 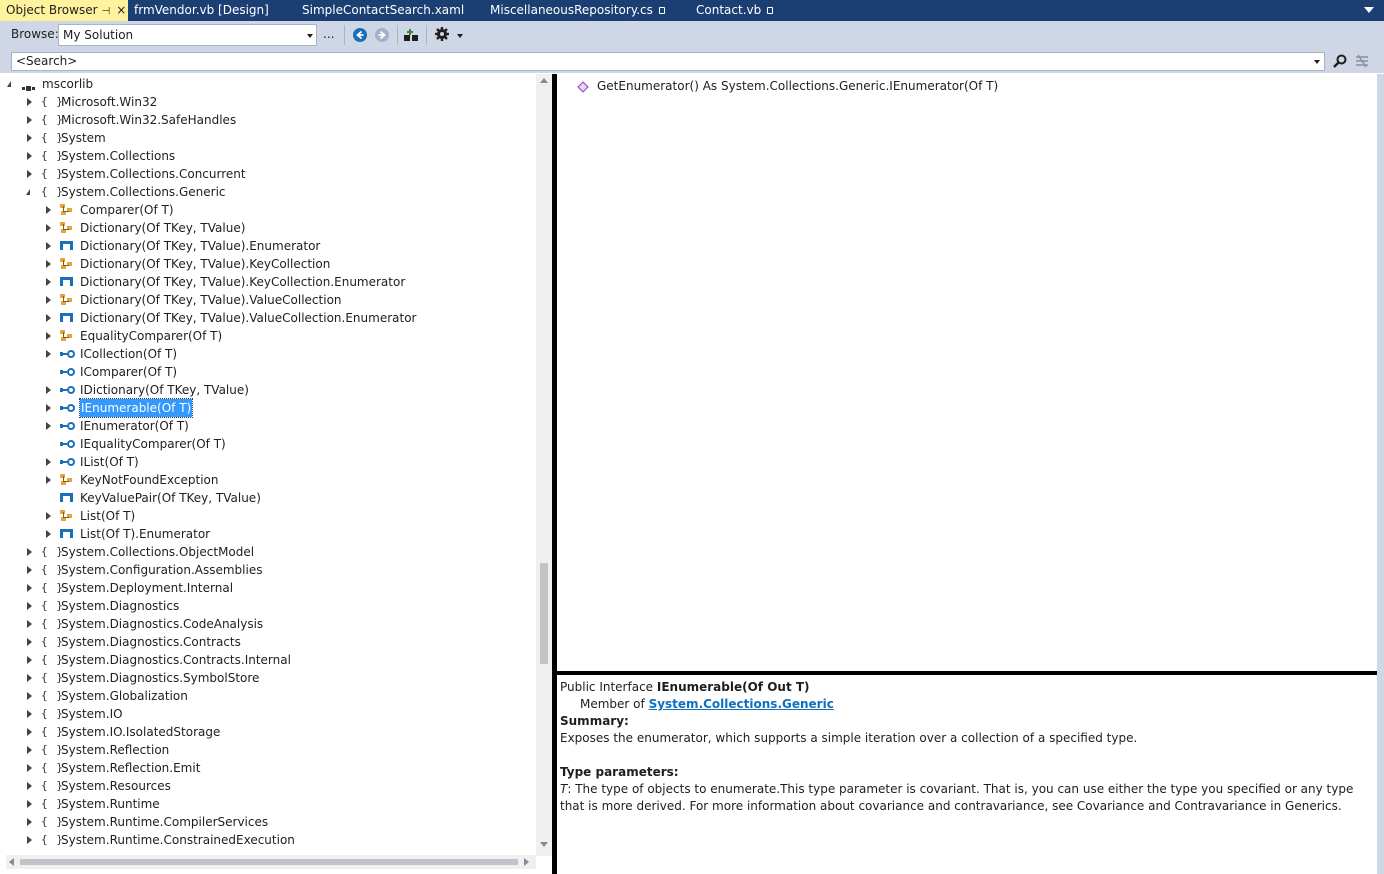 I want to click on namespace-node: { } System.Runtime.ConstrainedExecution, so click(x=271, y=840).